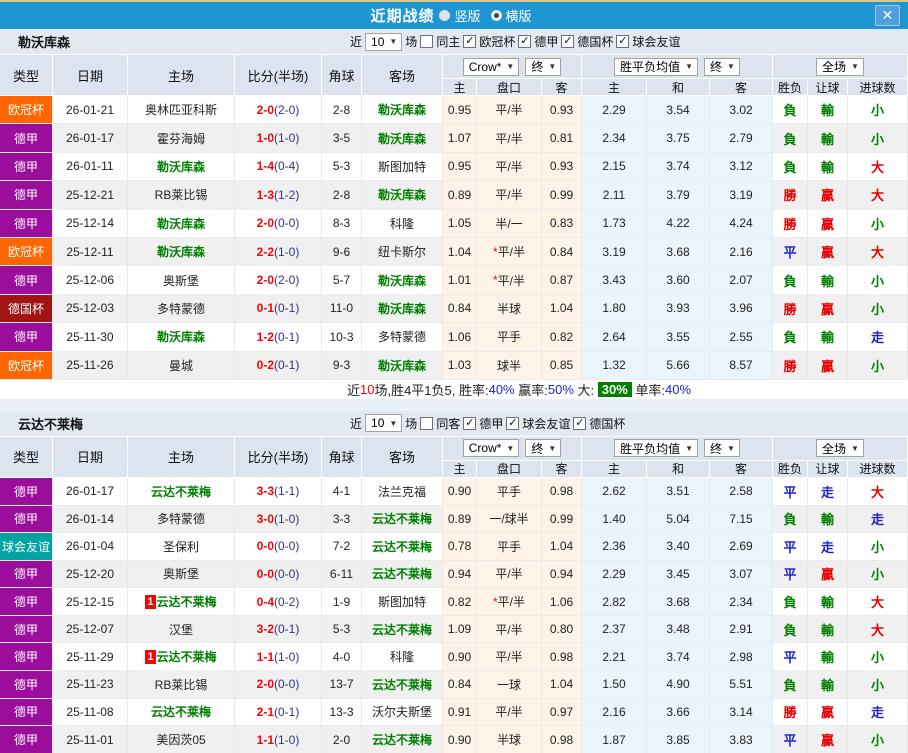  What do you see at coordinates (827, 575) in the screenshot?
I see `result-char: 贏` at bounding box center [827, 575].